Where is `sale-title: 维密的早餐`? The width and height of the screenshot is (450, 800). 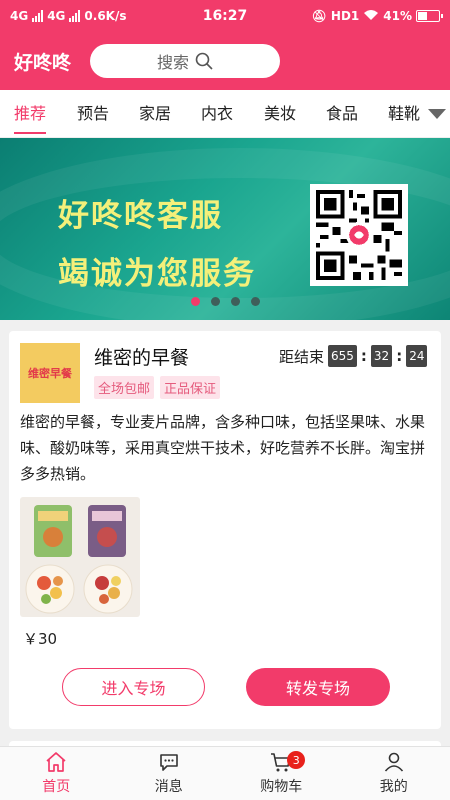 sale-title: 维密的早餐 is located at coordinates (141, 356).